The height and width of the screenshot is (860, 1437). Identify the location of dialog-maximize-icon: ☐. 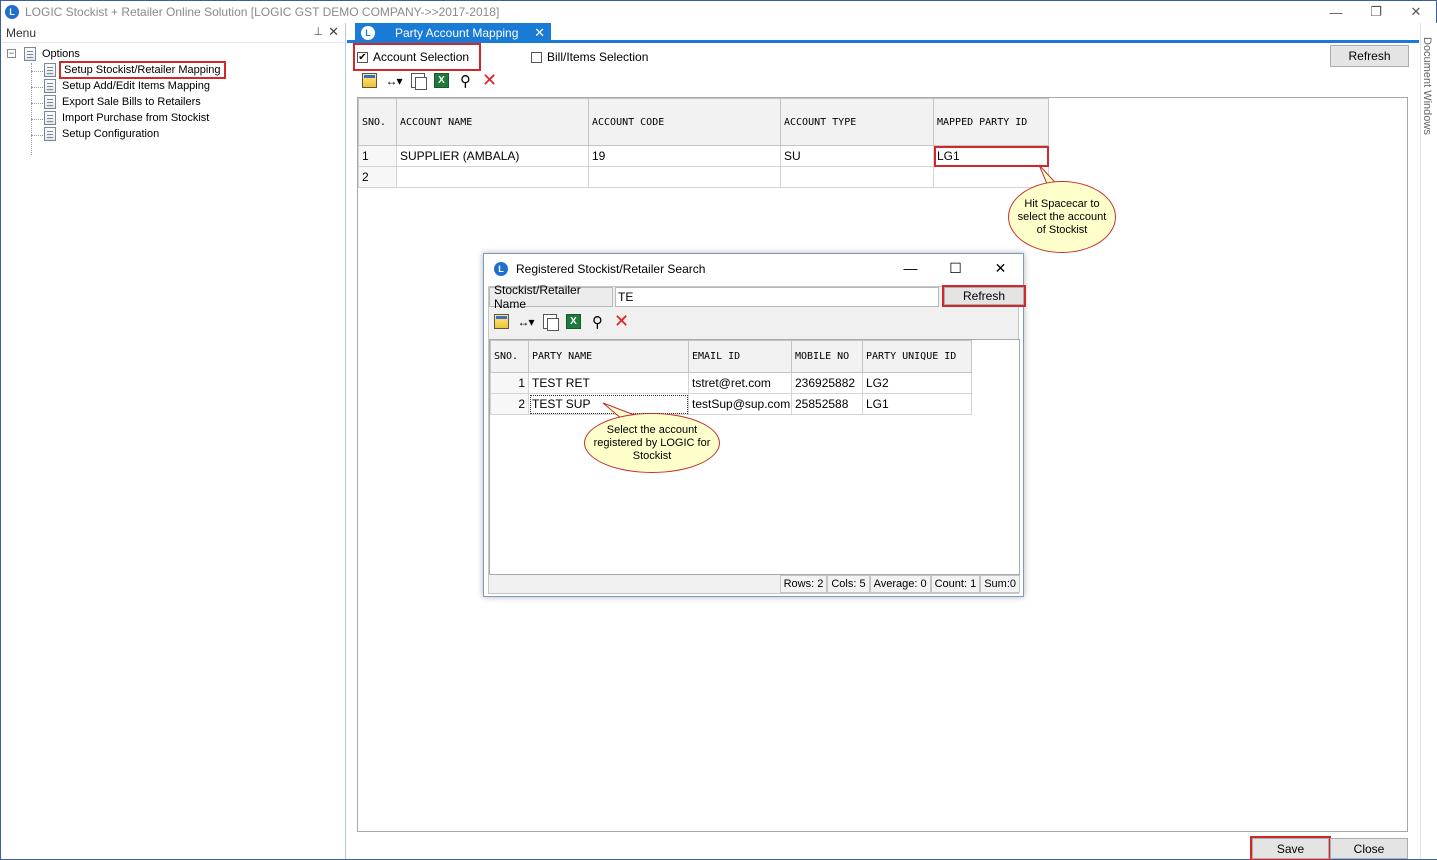
(955, 268).